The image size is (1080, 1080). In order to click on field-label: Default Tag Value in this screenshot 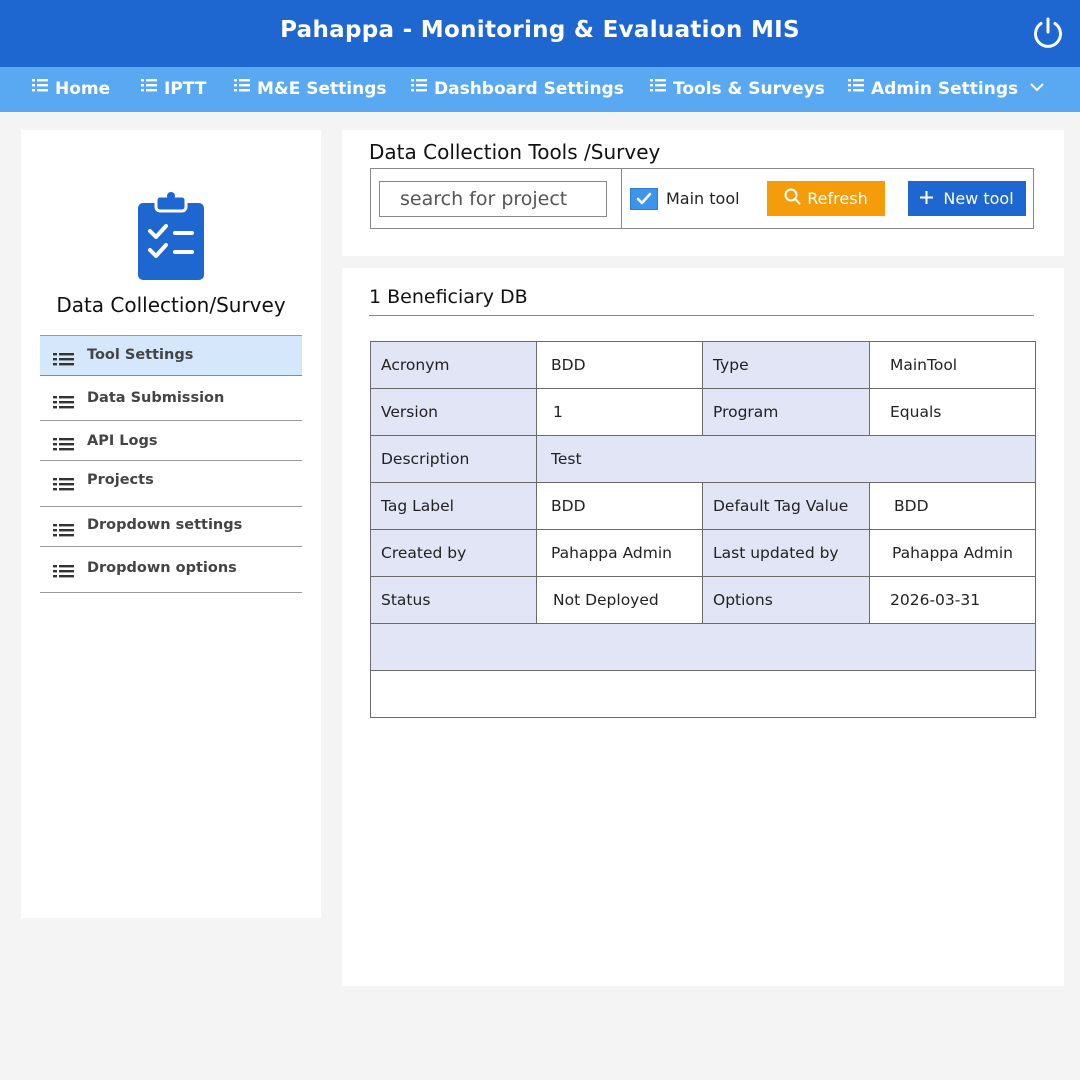, I will do `click(786, 506)`.